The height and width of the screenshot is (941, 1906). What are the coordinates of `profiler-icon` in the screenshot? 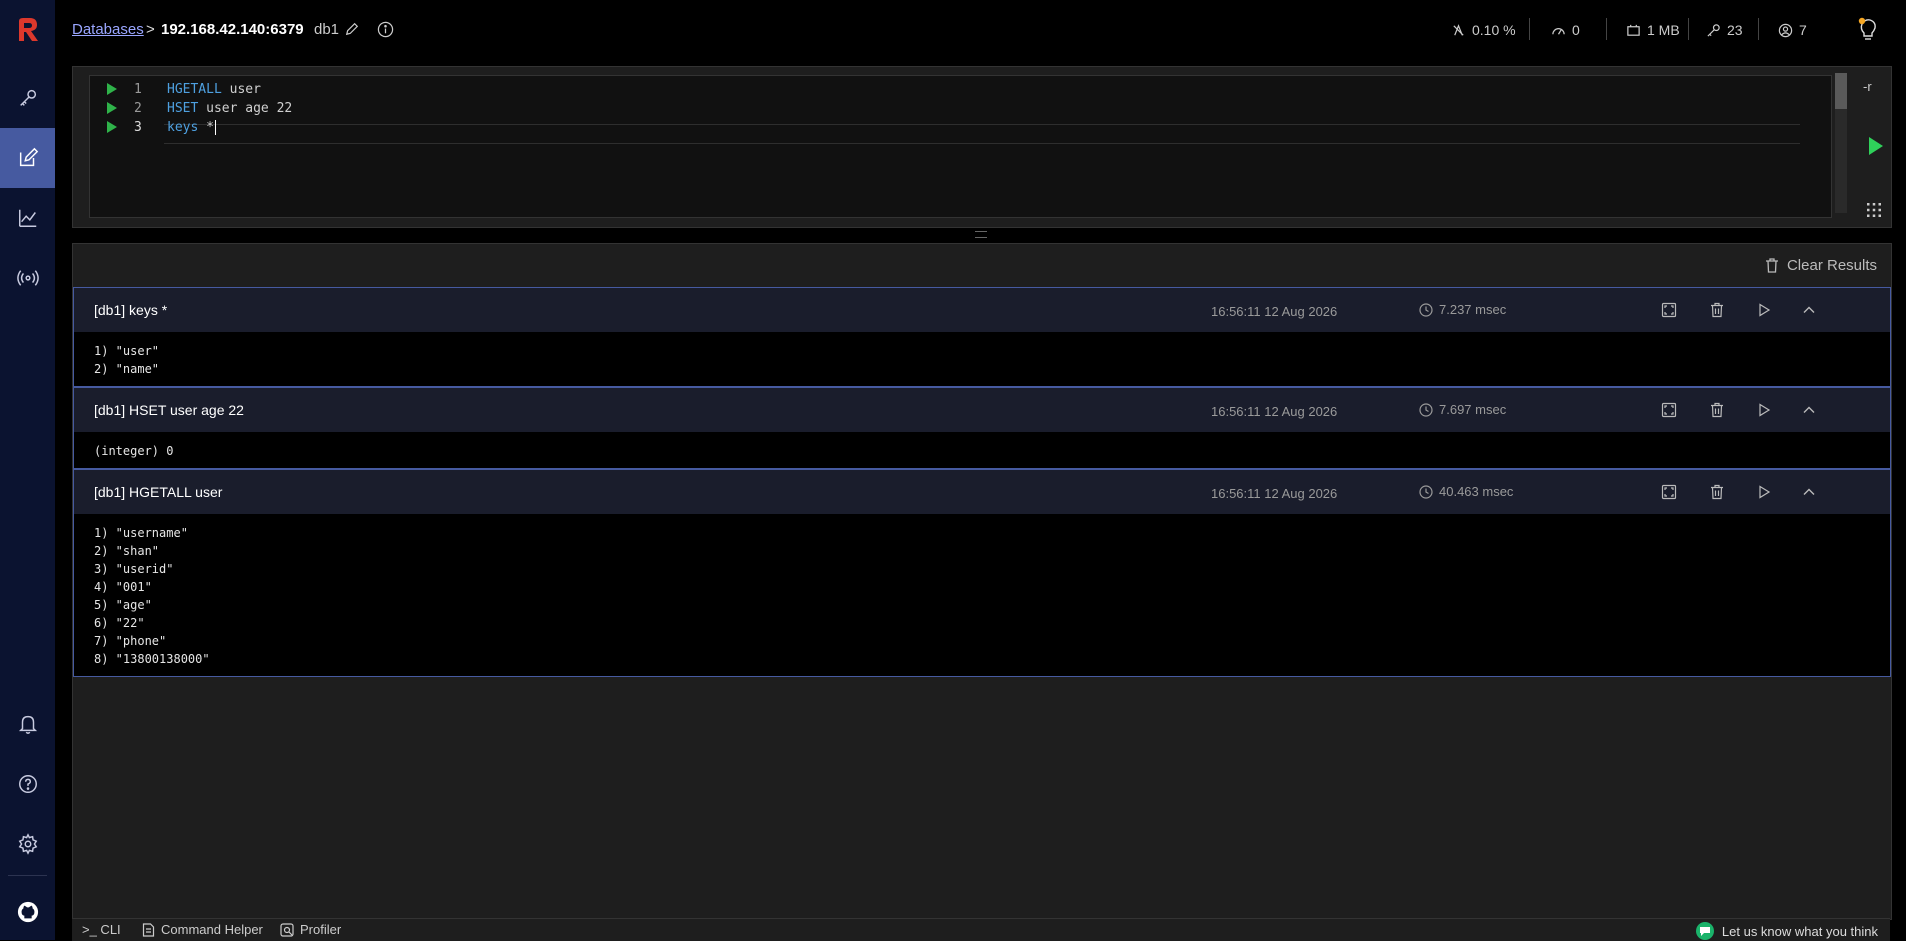 It's located at (287, 929).